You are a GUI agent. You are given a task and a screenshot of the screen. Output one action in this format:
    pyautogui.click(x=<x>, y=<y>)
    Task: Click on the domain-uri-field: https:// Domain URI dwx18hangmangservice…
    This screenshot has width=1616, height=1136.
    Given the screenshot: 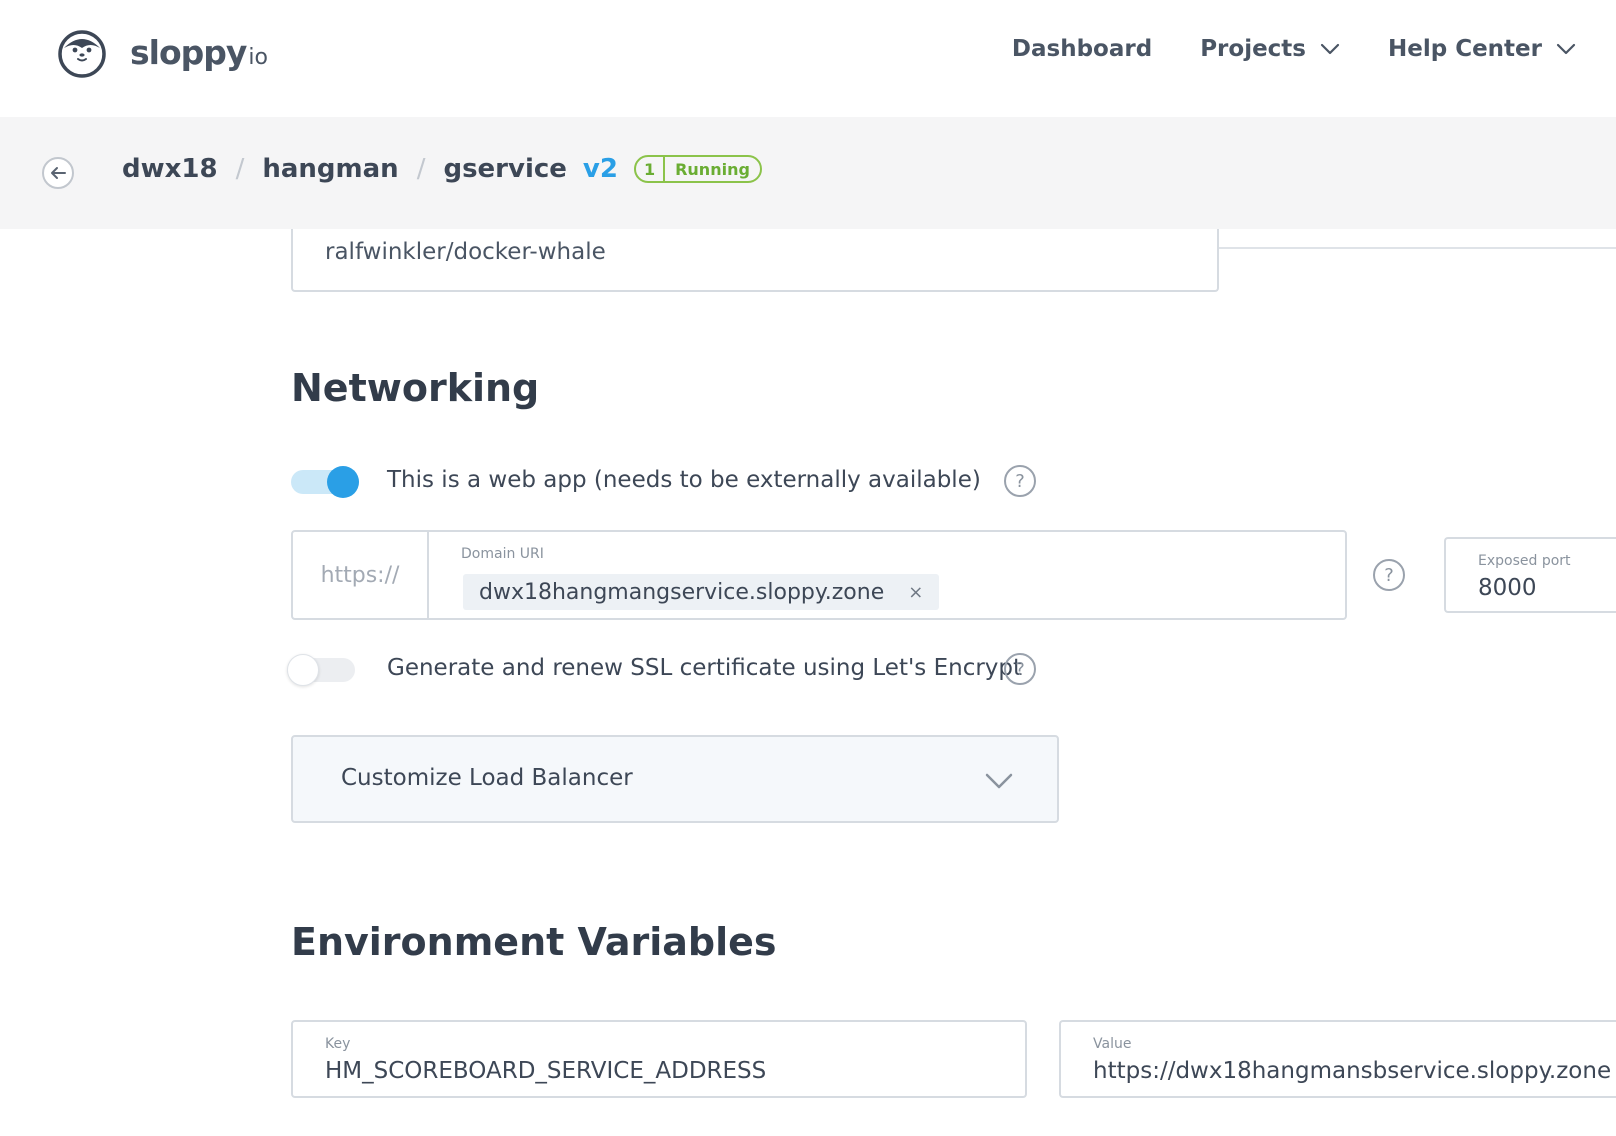 What is the action you would take?
    pyautogui.click(x=819, y=575)
    